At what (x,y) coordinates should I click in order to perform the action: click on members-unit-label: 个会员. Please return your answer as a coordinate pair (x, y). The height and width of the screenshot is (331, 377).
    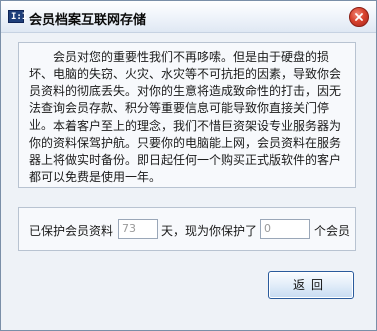
    Looking at the image, I should click on (332, 231).